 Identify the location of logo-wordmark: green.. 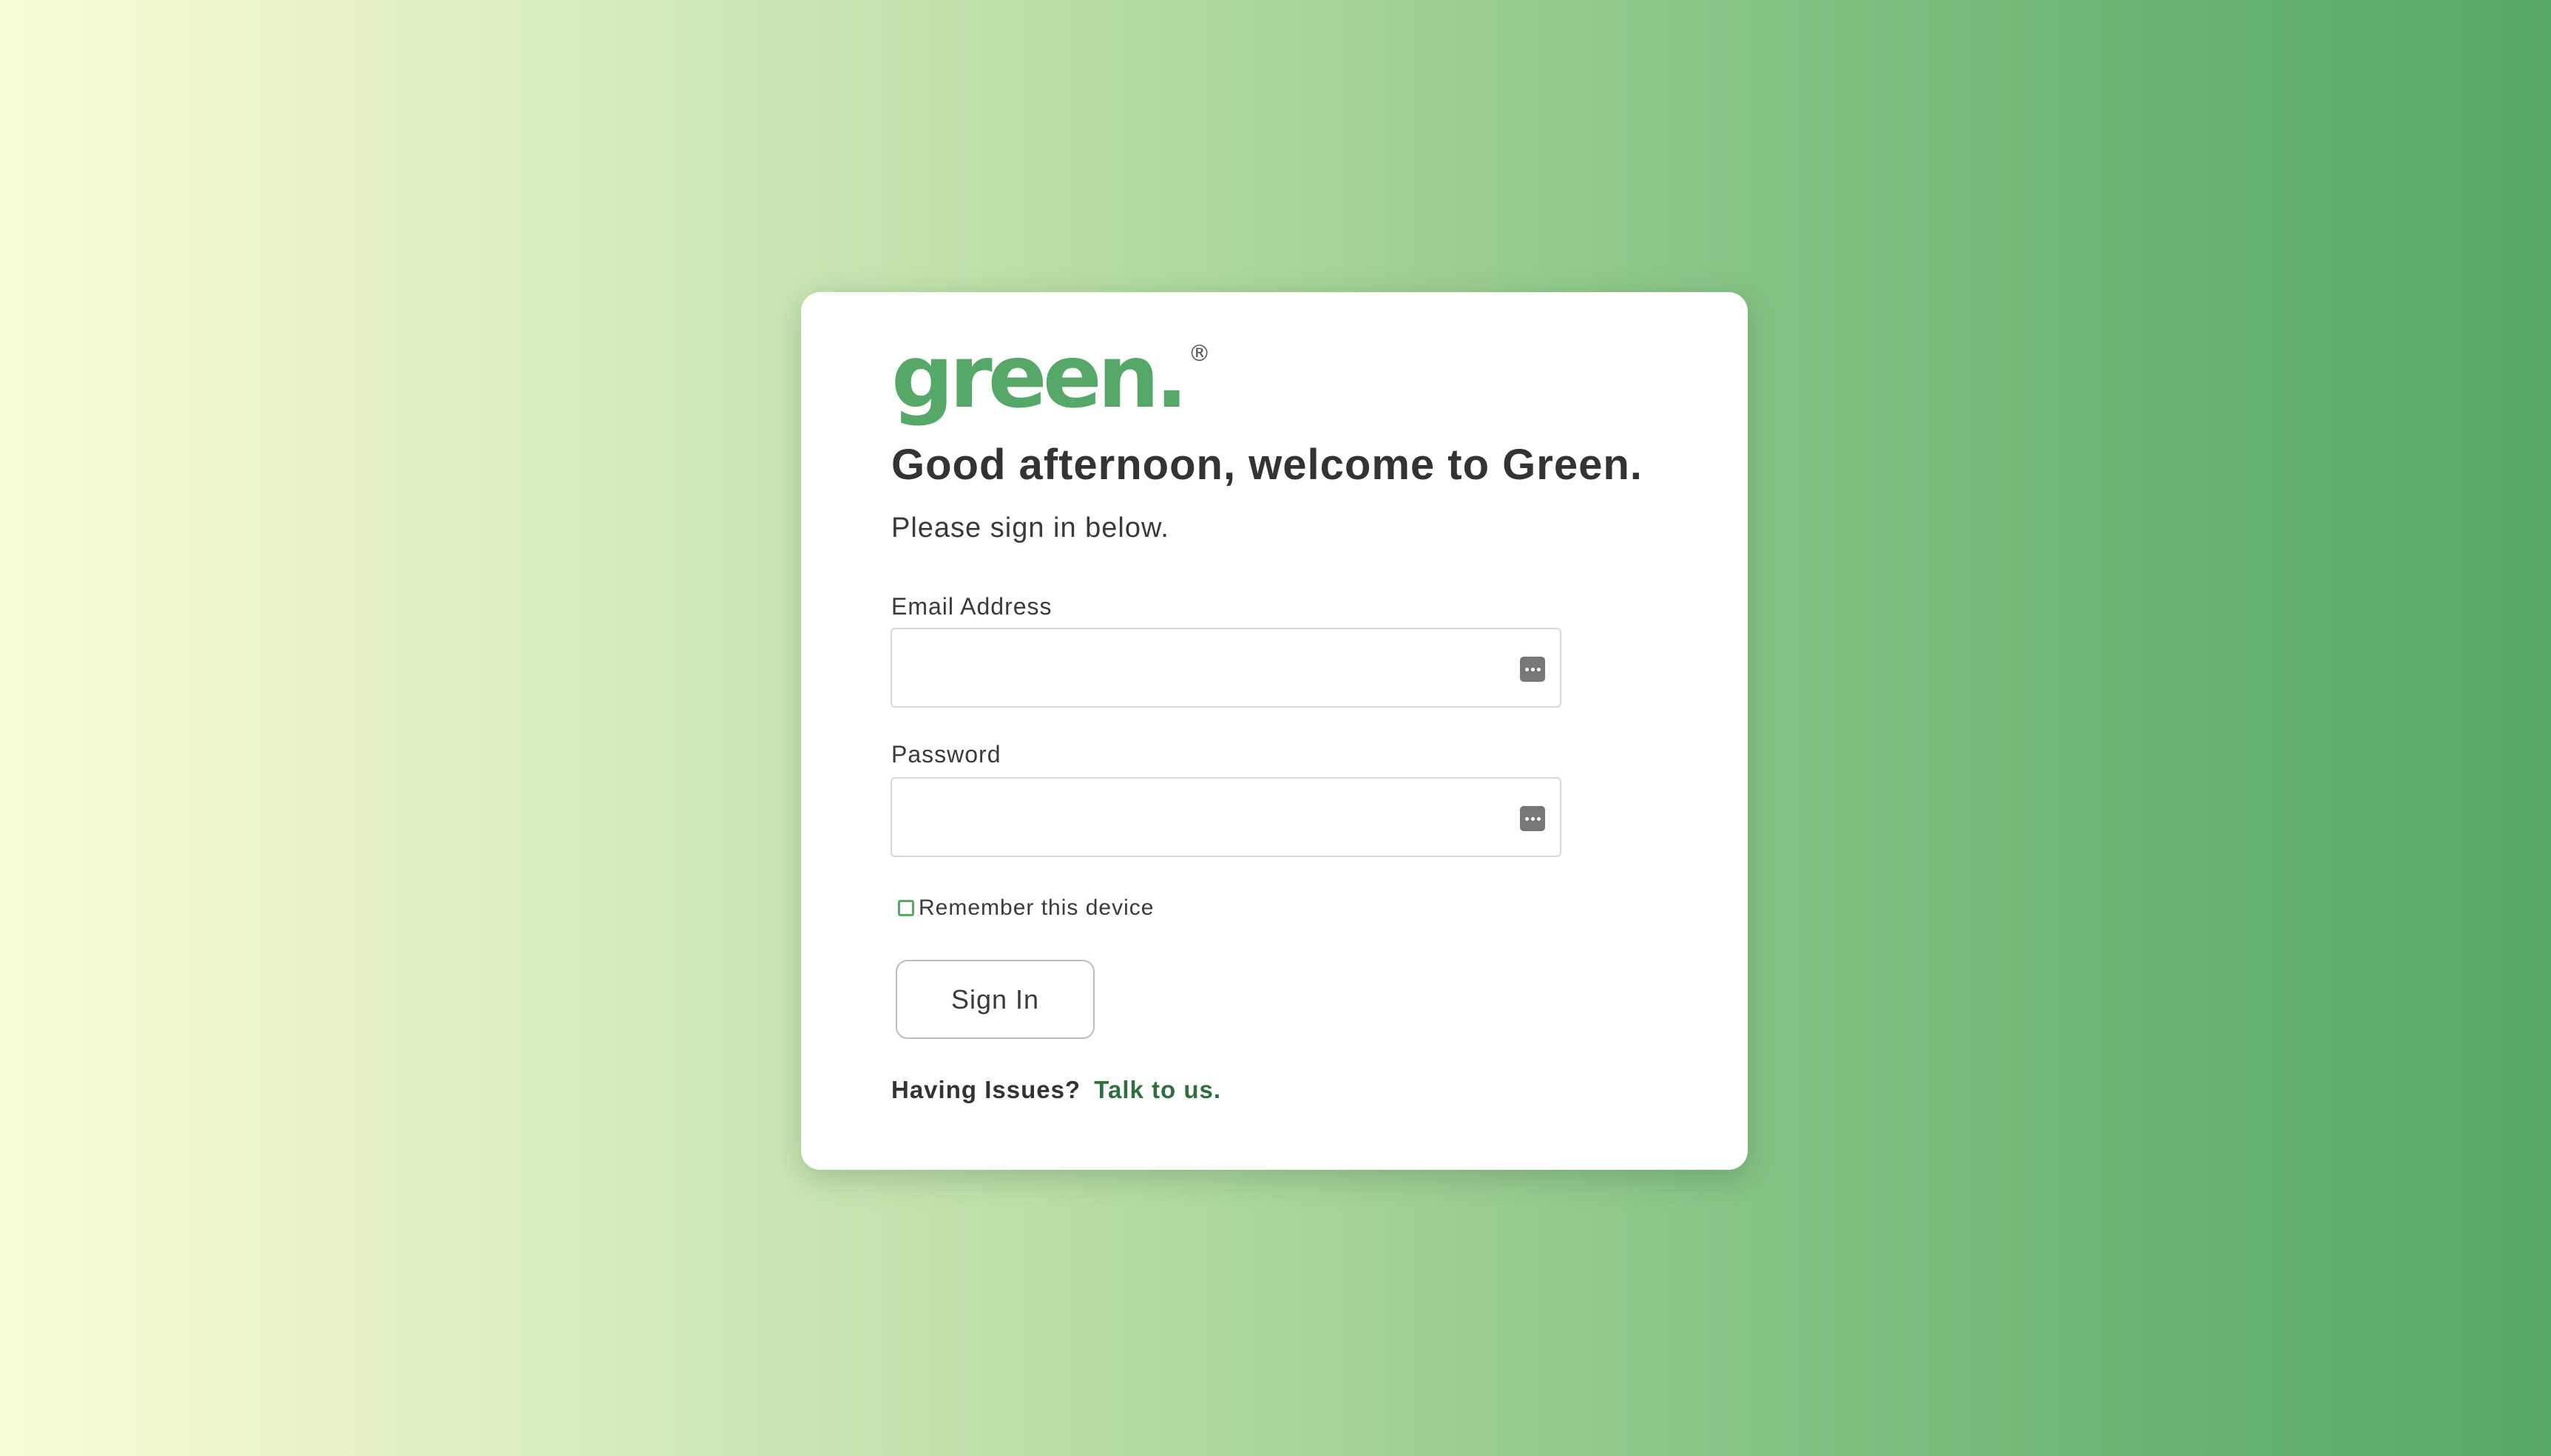
(1040, 376).